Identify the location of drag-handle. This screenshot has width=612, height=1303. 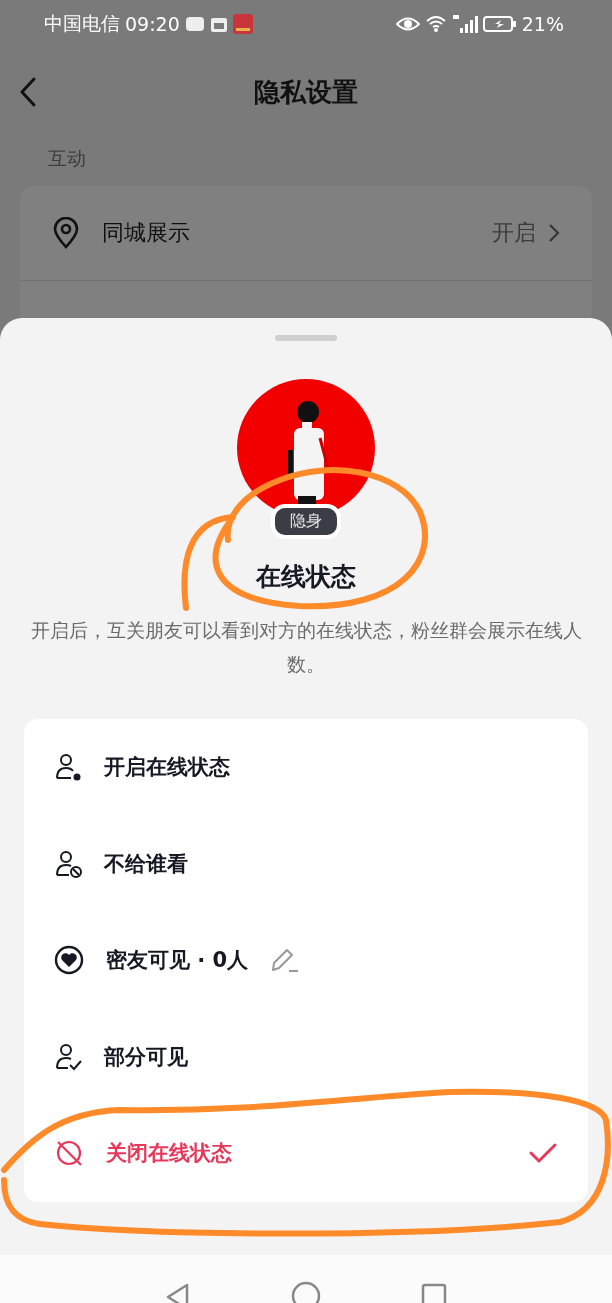
(306, 338).